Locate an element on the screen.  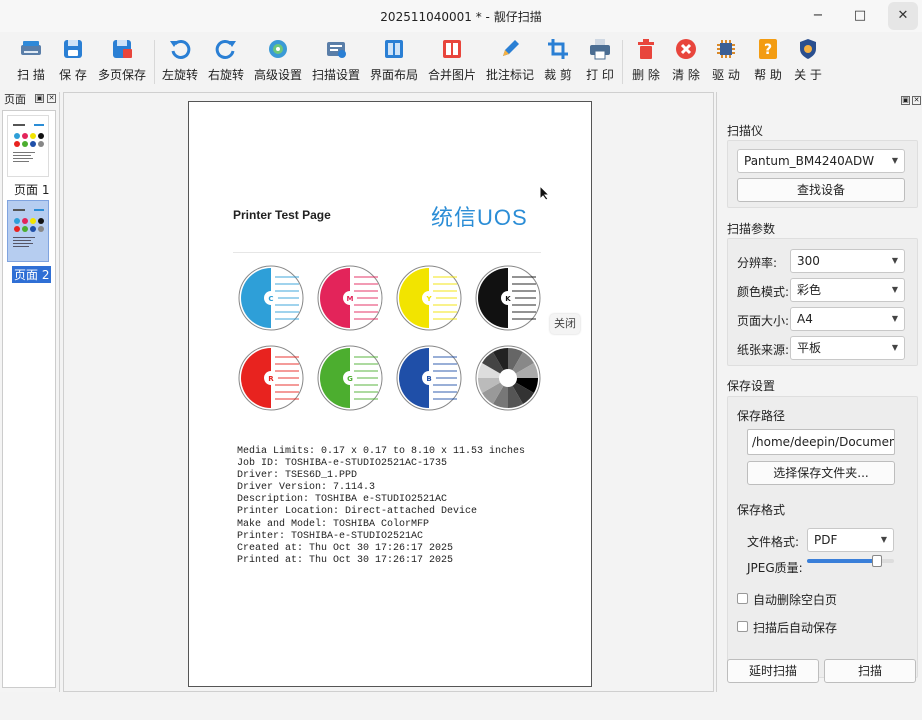
auto-delete-blank-checkbox is located at coordinates (742, 598).